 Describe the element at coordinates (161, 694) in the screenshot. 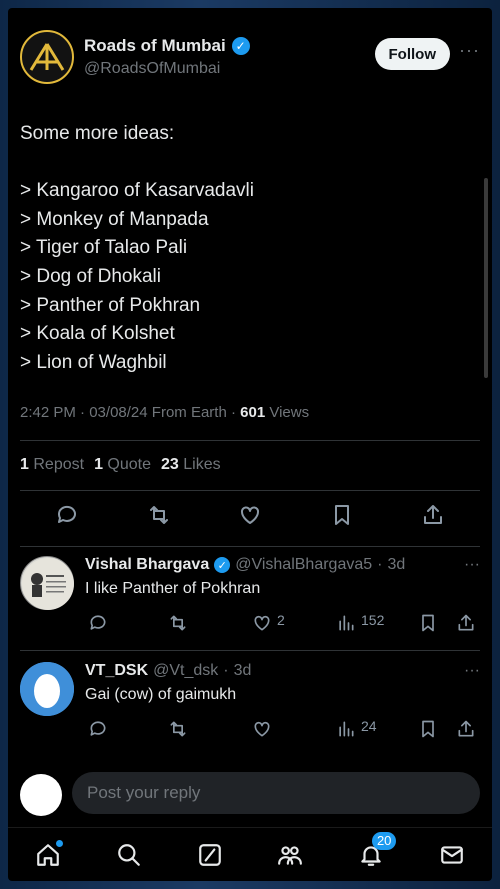

I see `reply-text: Gai (cow) of gaimukh` at that location.